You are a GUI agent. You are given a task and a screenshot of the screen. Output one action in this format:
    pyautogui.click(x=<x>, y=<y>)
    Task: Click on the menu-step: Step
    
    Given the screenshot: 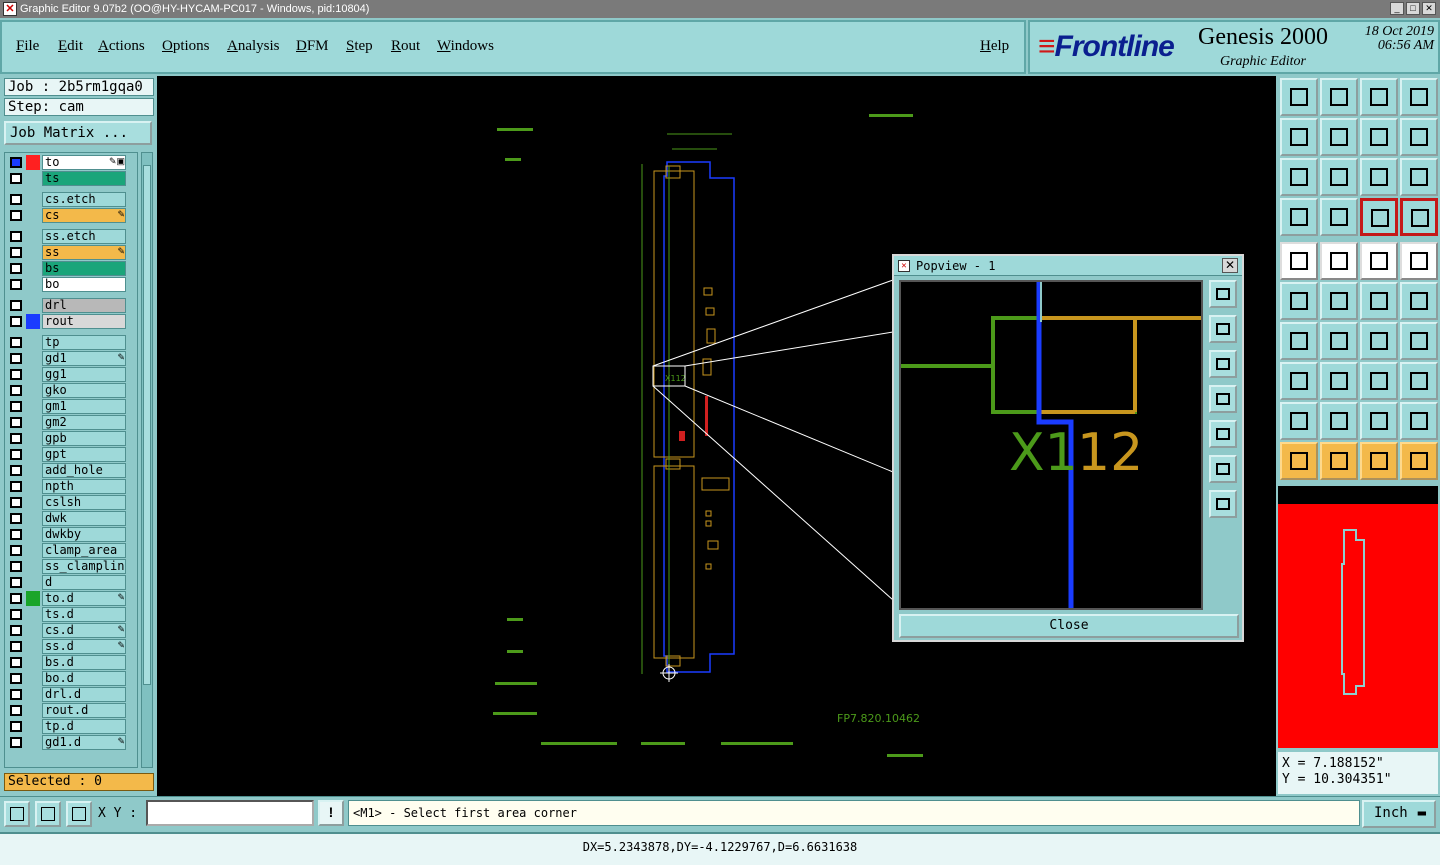 What is the action you would take?
    pyautogui.click(x=359, y=46)
    